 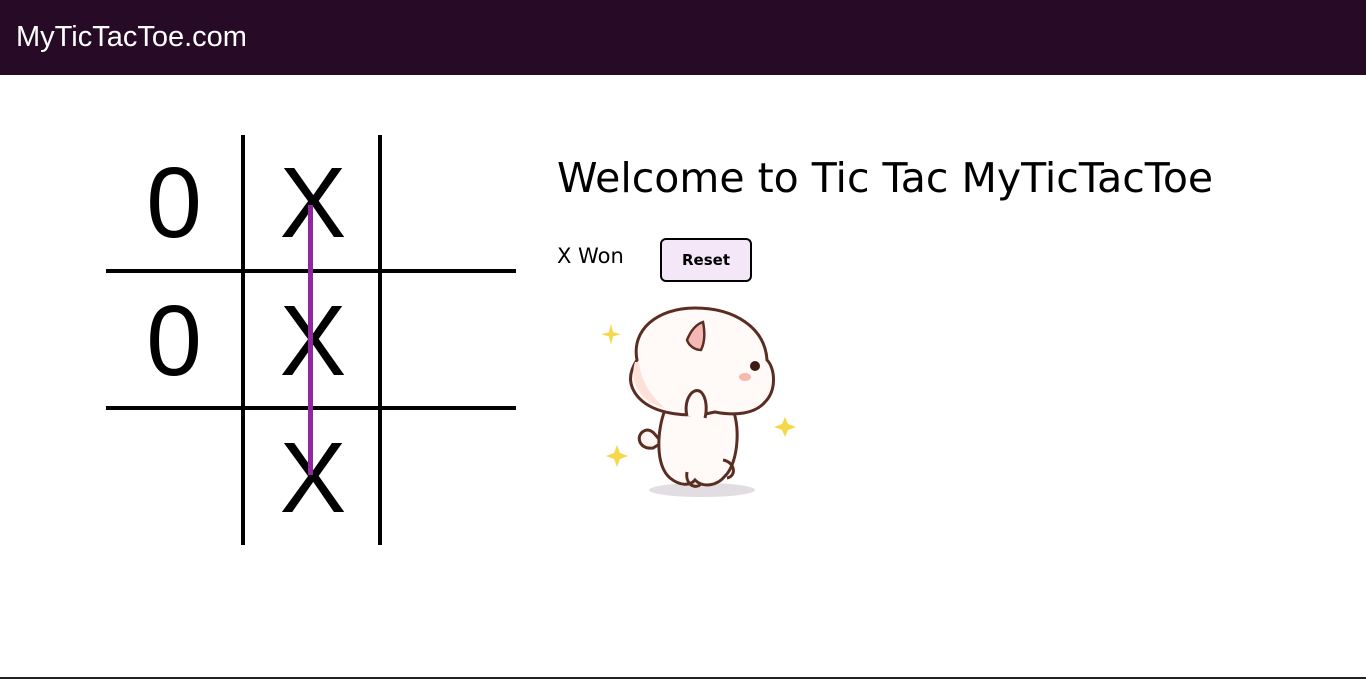 I want to click on winning-line, so click(x=310, y=340).